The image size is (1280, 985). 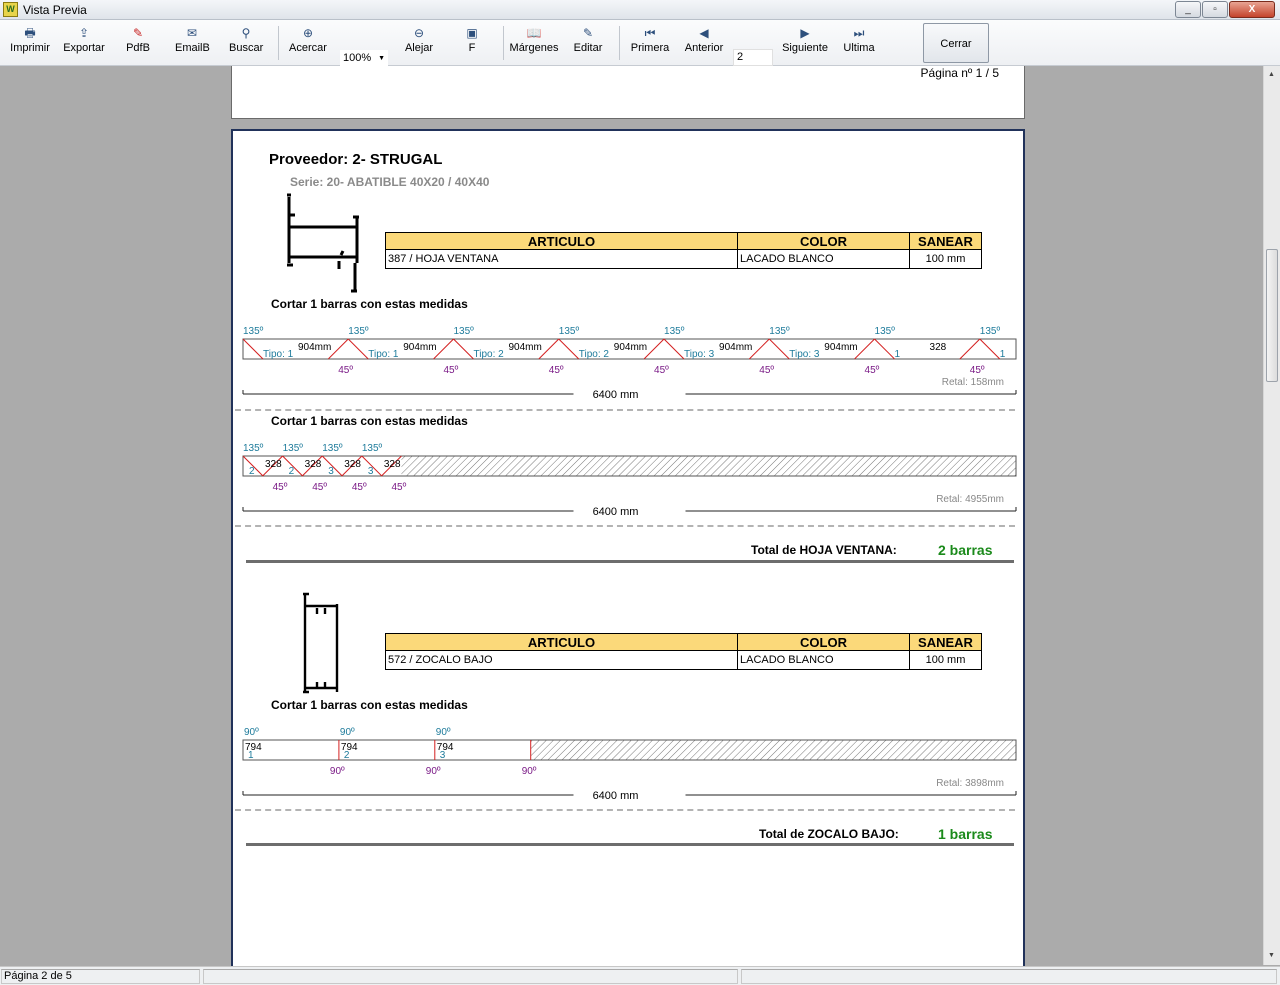 I want to click on status-empty, so click(x=470, y=976).